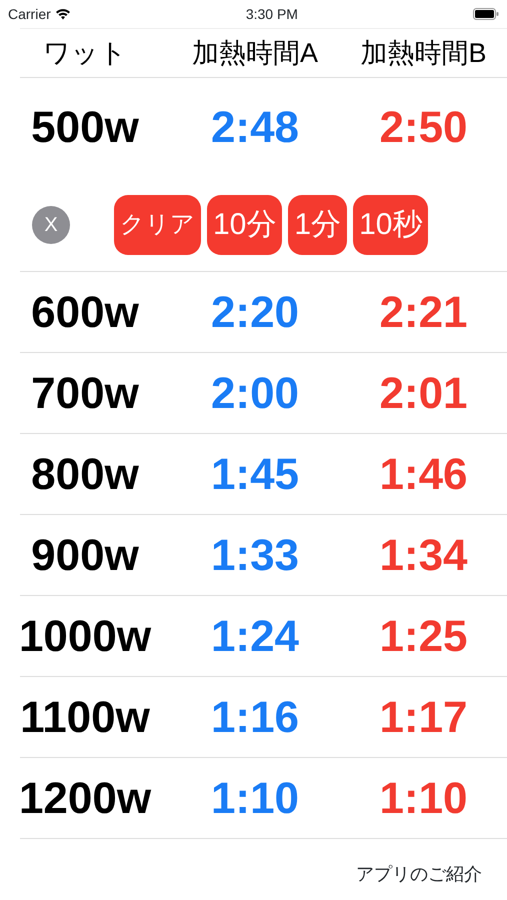 The width and height of the screenshot is (507, 900). I want to click on time-b-cell-text: 2:01, so click(423, 394).